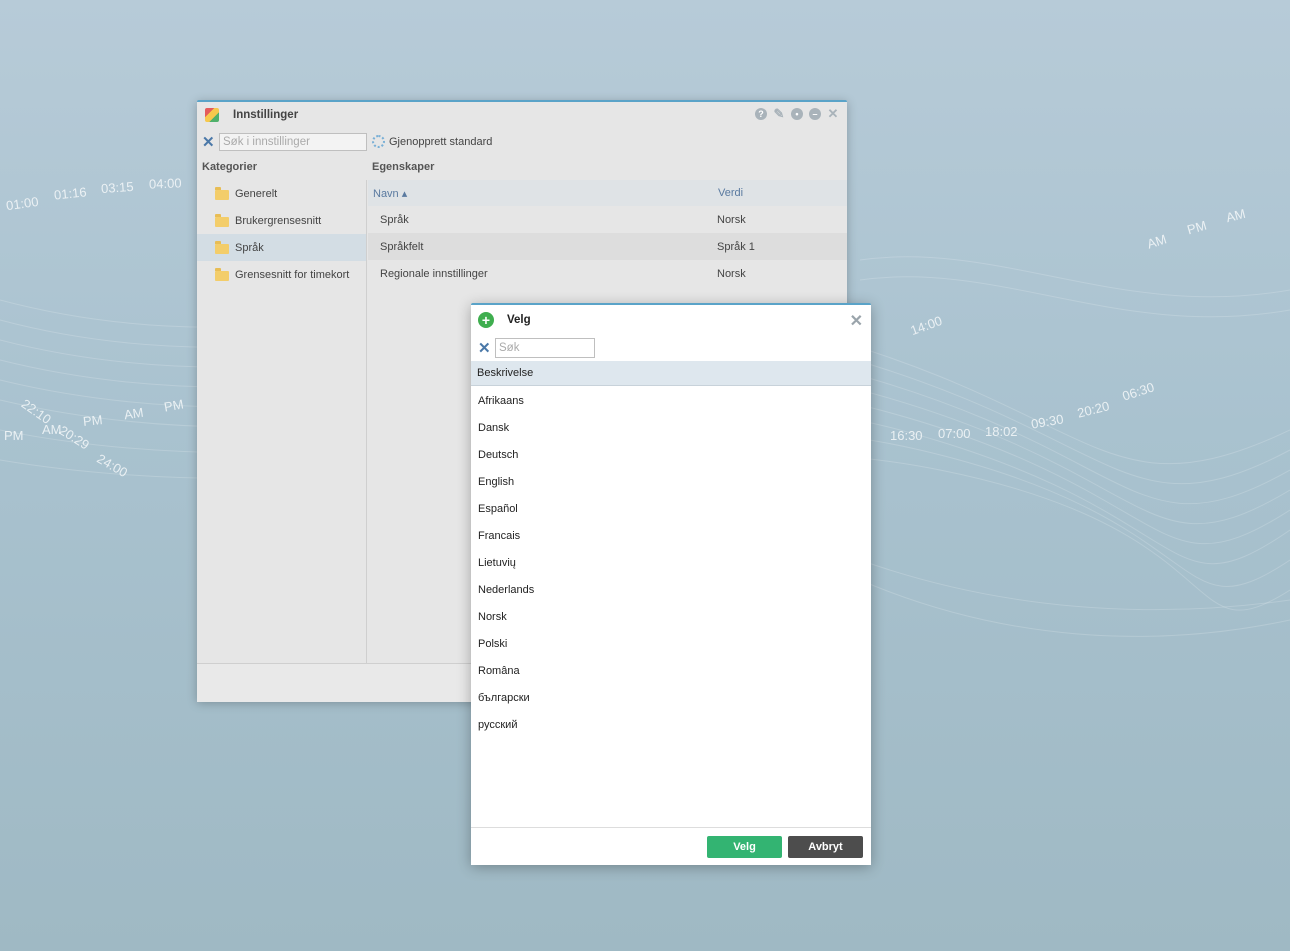 The height and width of the screenshot is (951, 1290). Describe the element at coordinates (403, 167) in the screenshot. I see `properties-header: Egenskaper` at that location.